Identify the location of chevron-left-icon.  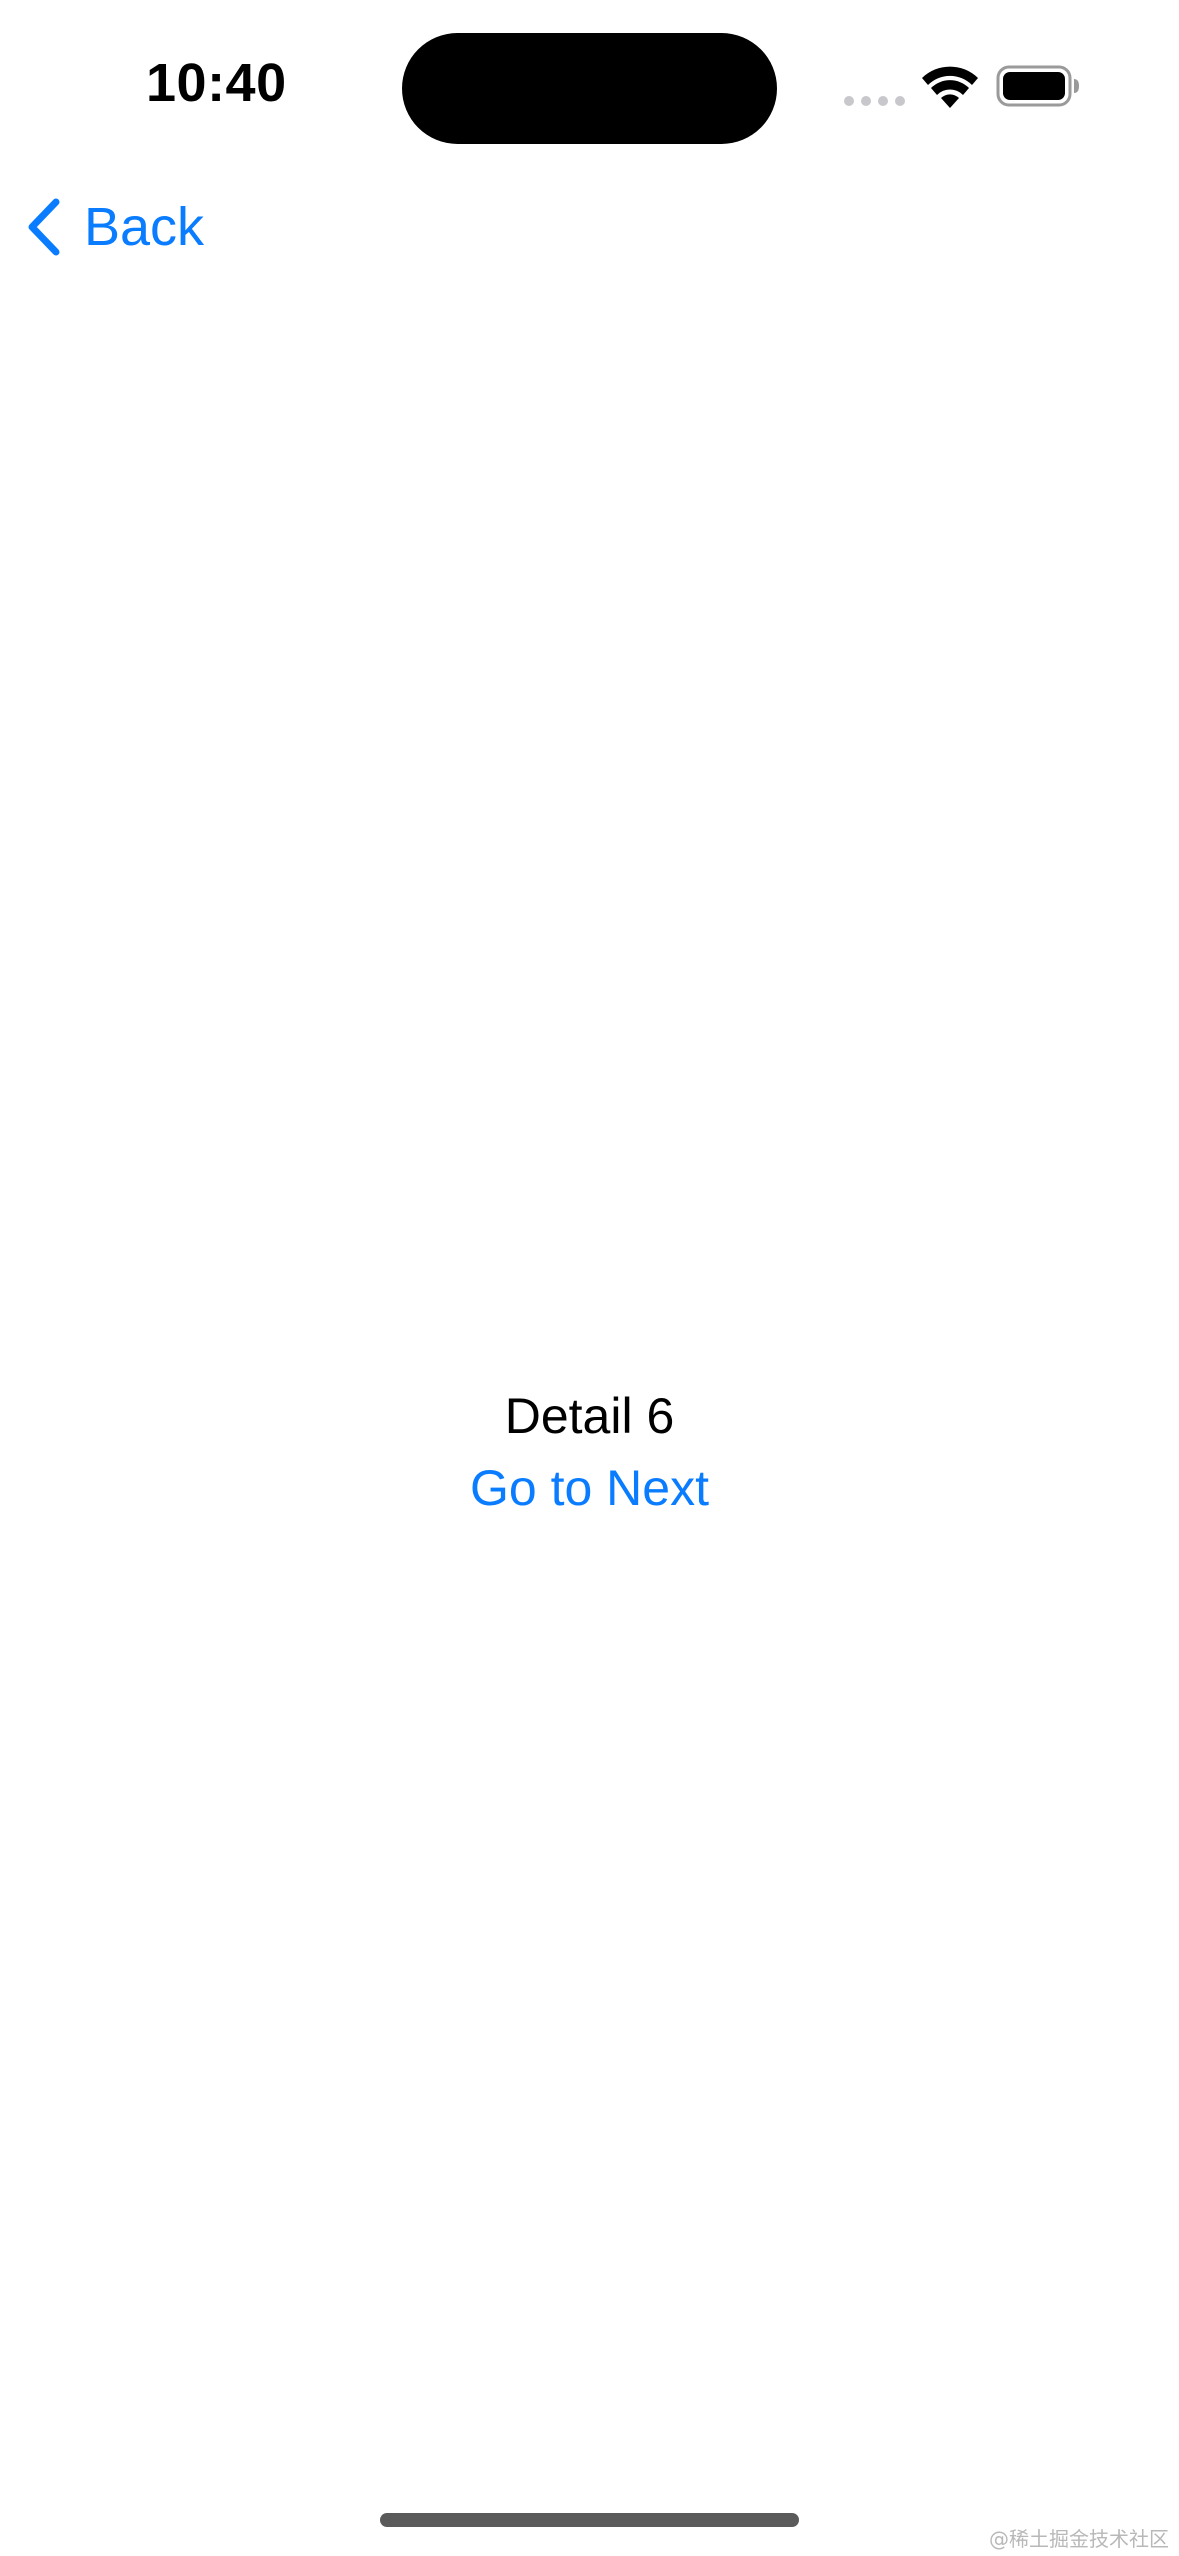
(44, 227).